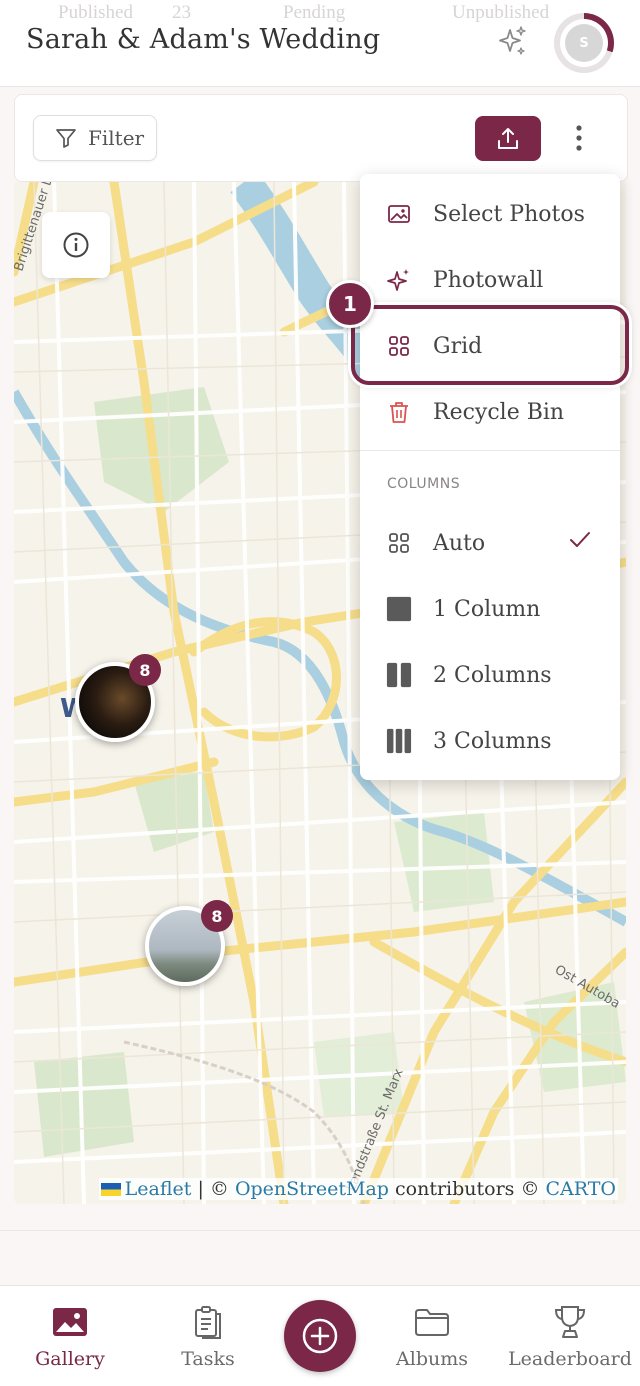 The width and height of the screenshot is (640, 1386). I want to click on tab-published: Published, so click(95, 12).